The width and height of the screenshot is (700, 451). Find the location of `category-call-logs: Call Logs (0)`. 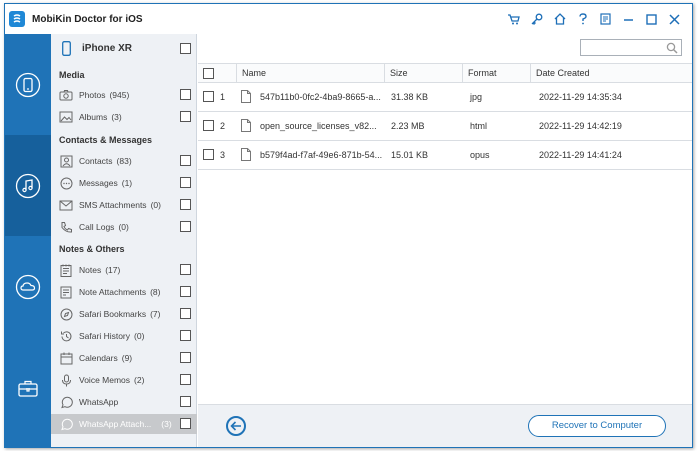

category-call-logs: Call Logs (0) is located at coordinates (124, 227).